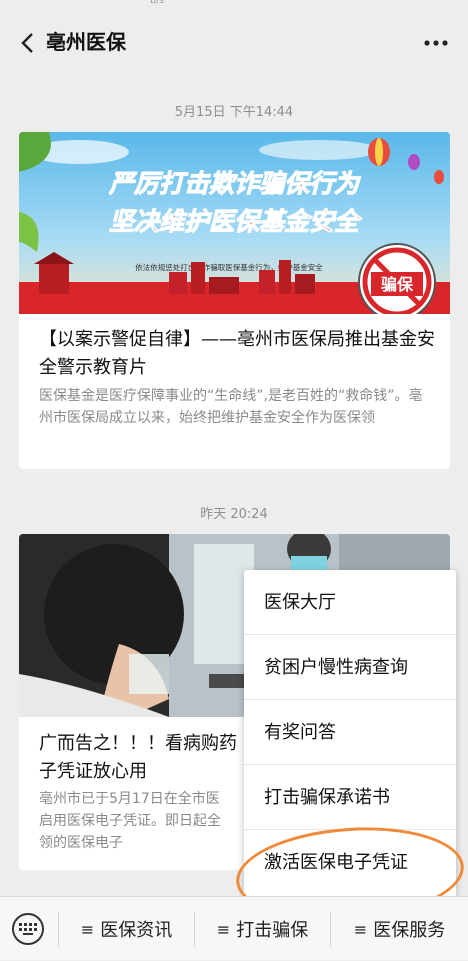 Image resolution: width=468 pixels, height=961 pixels. What do you see at coordinates (300, 602) in the screenshot?
I see `menu-item-label: 医保大厅` at bounding box center [300, 602].